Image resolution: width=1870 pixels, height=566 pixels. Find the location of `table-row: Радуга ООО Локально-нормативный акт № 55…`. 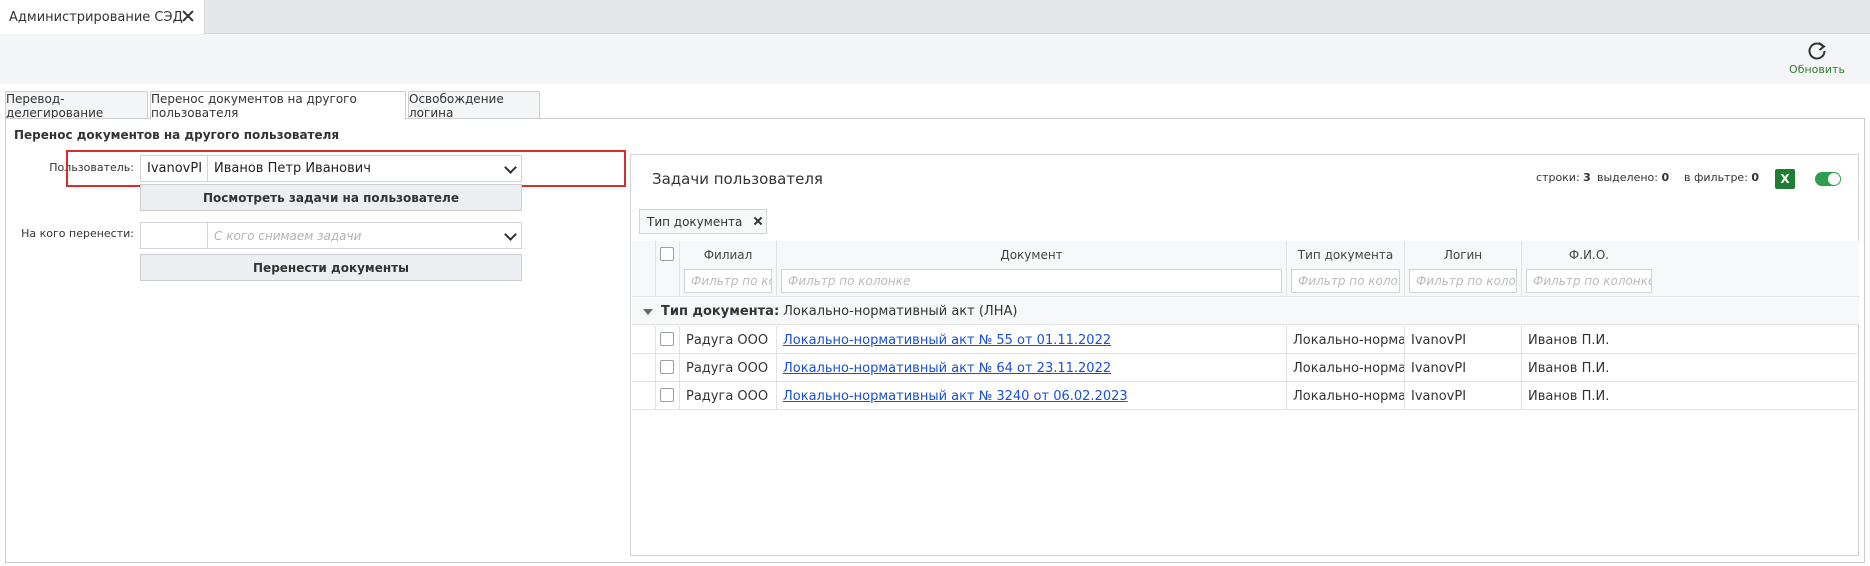

table-row: Радуга ООО Локально-нормативный акт № 55… is located at coordinates (1245, 340).